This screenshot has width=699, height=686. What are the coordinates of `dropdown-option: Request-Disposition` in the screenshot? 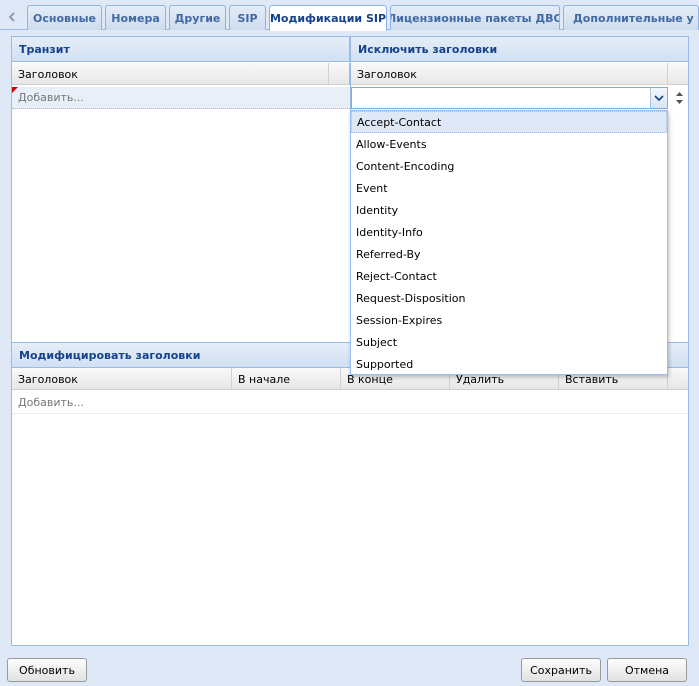 It's located at (509, 298).